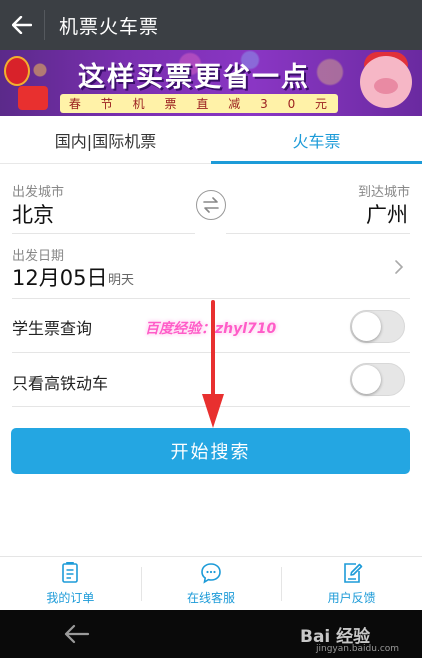 This screenshot has width=422, height=658. I want to click on order-icon, so click(70, 572).